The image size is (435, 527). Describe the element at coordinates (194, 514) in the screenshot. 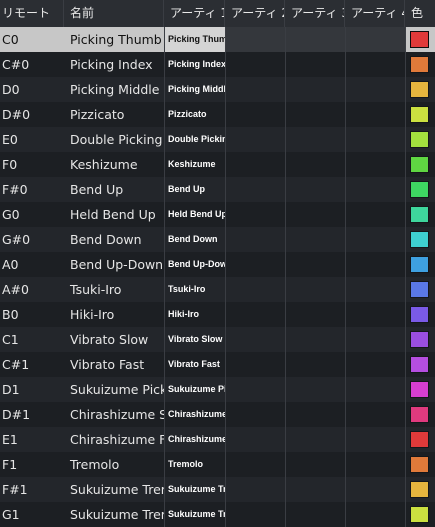

I see `articulation-1-cell: Sukuizume Tremolo` at that location.